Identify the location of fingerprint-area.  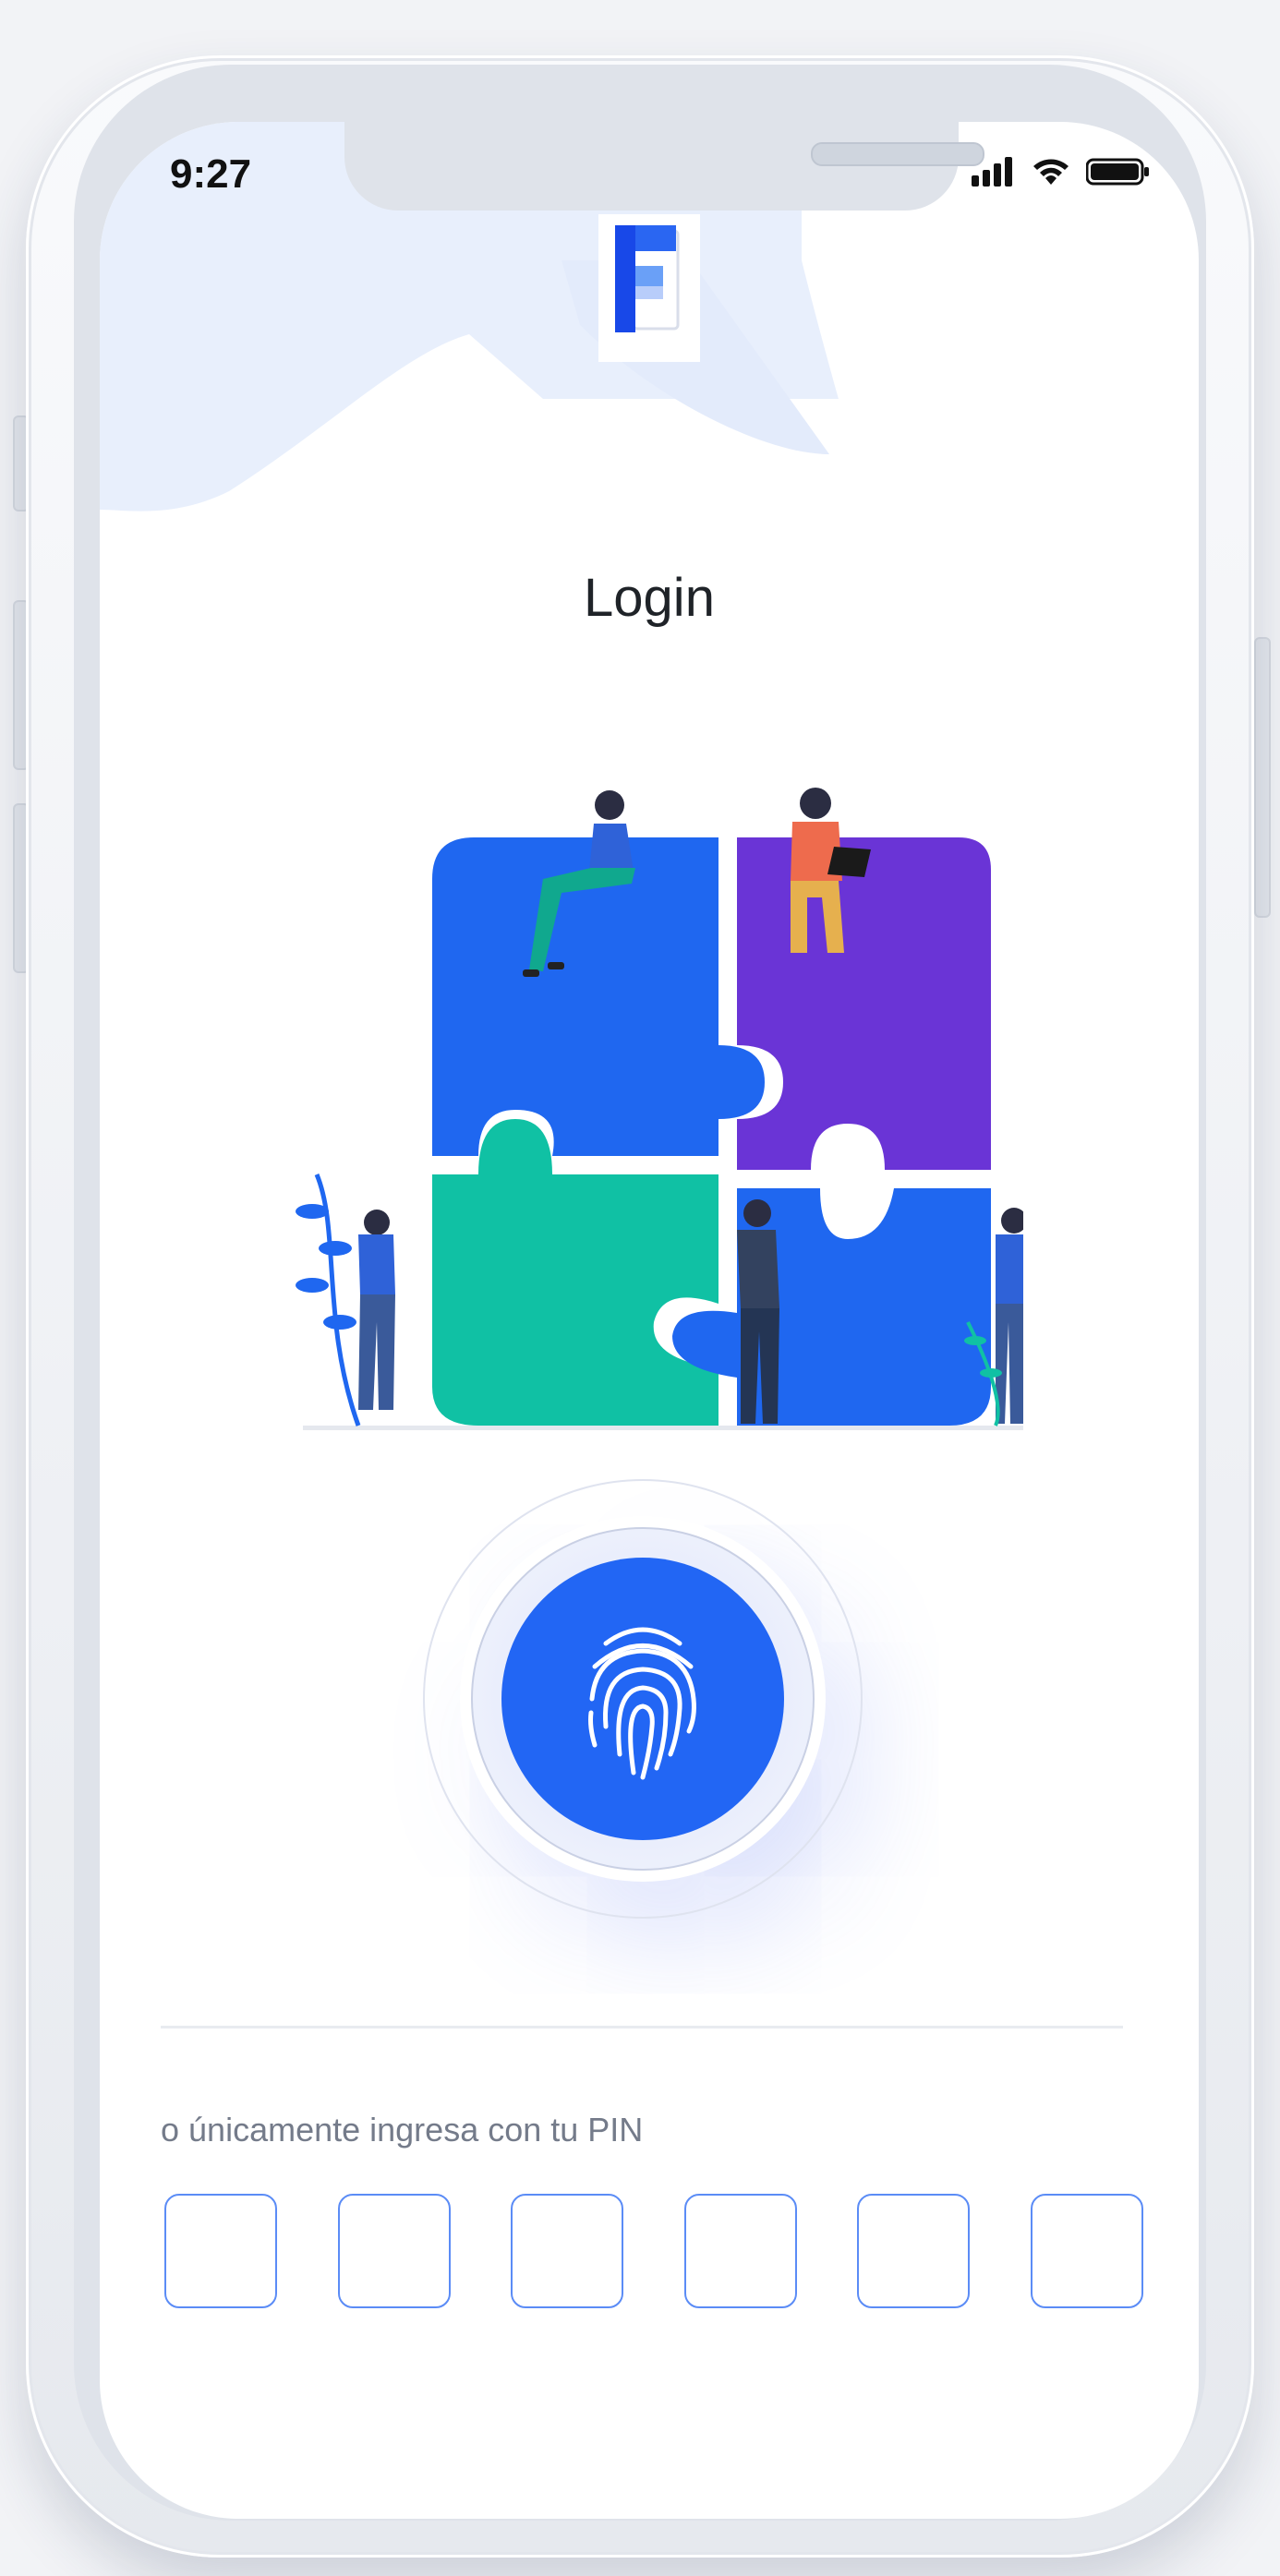
(643, 1699).